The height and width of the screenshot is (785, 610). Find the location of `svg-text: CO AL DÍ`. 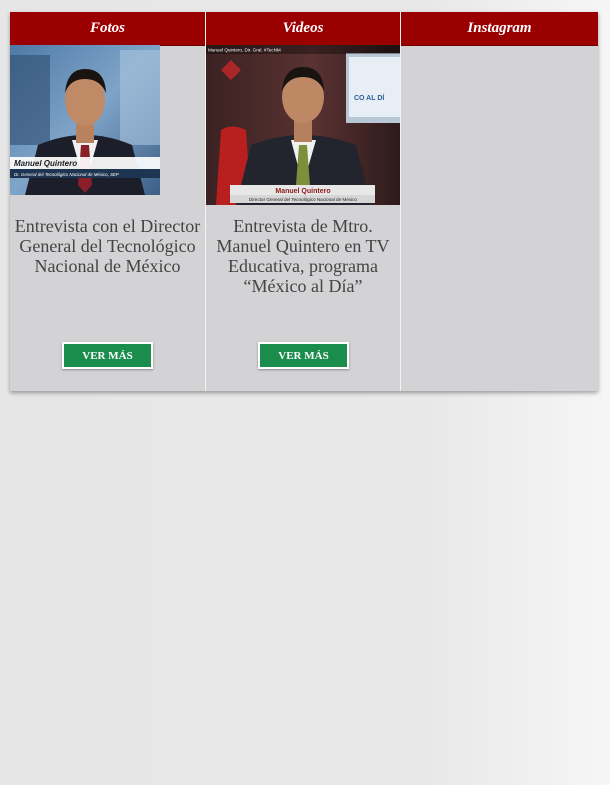

svg-text: CO AL DÍ is located at coordinates (369, 97).